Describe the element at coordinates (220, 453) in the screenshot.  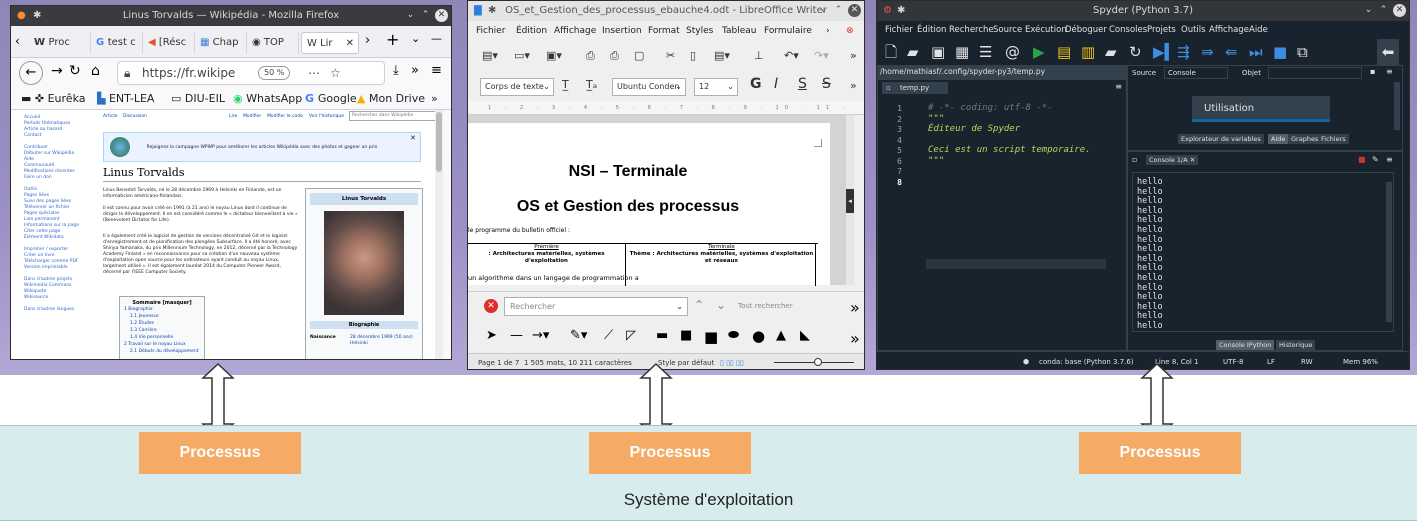
I see `process-box-1: Processus` at that location.